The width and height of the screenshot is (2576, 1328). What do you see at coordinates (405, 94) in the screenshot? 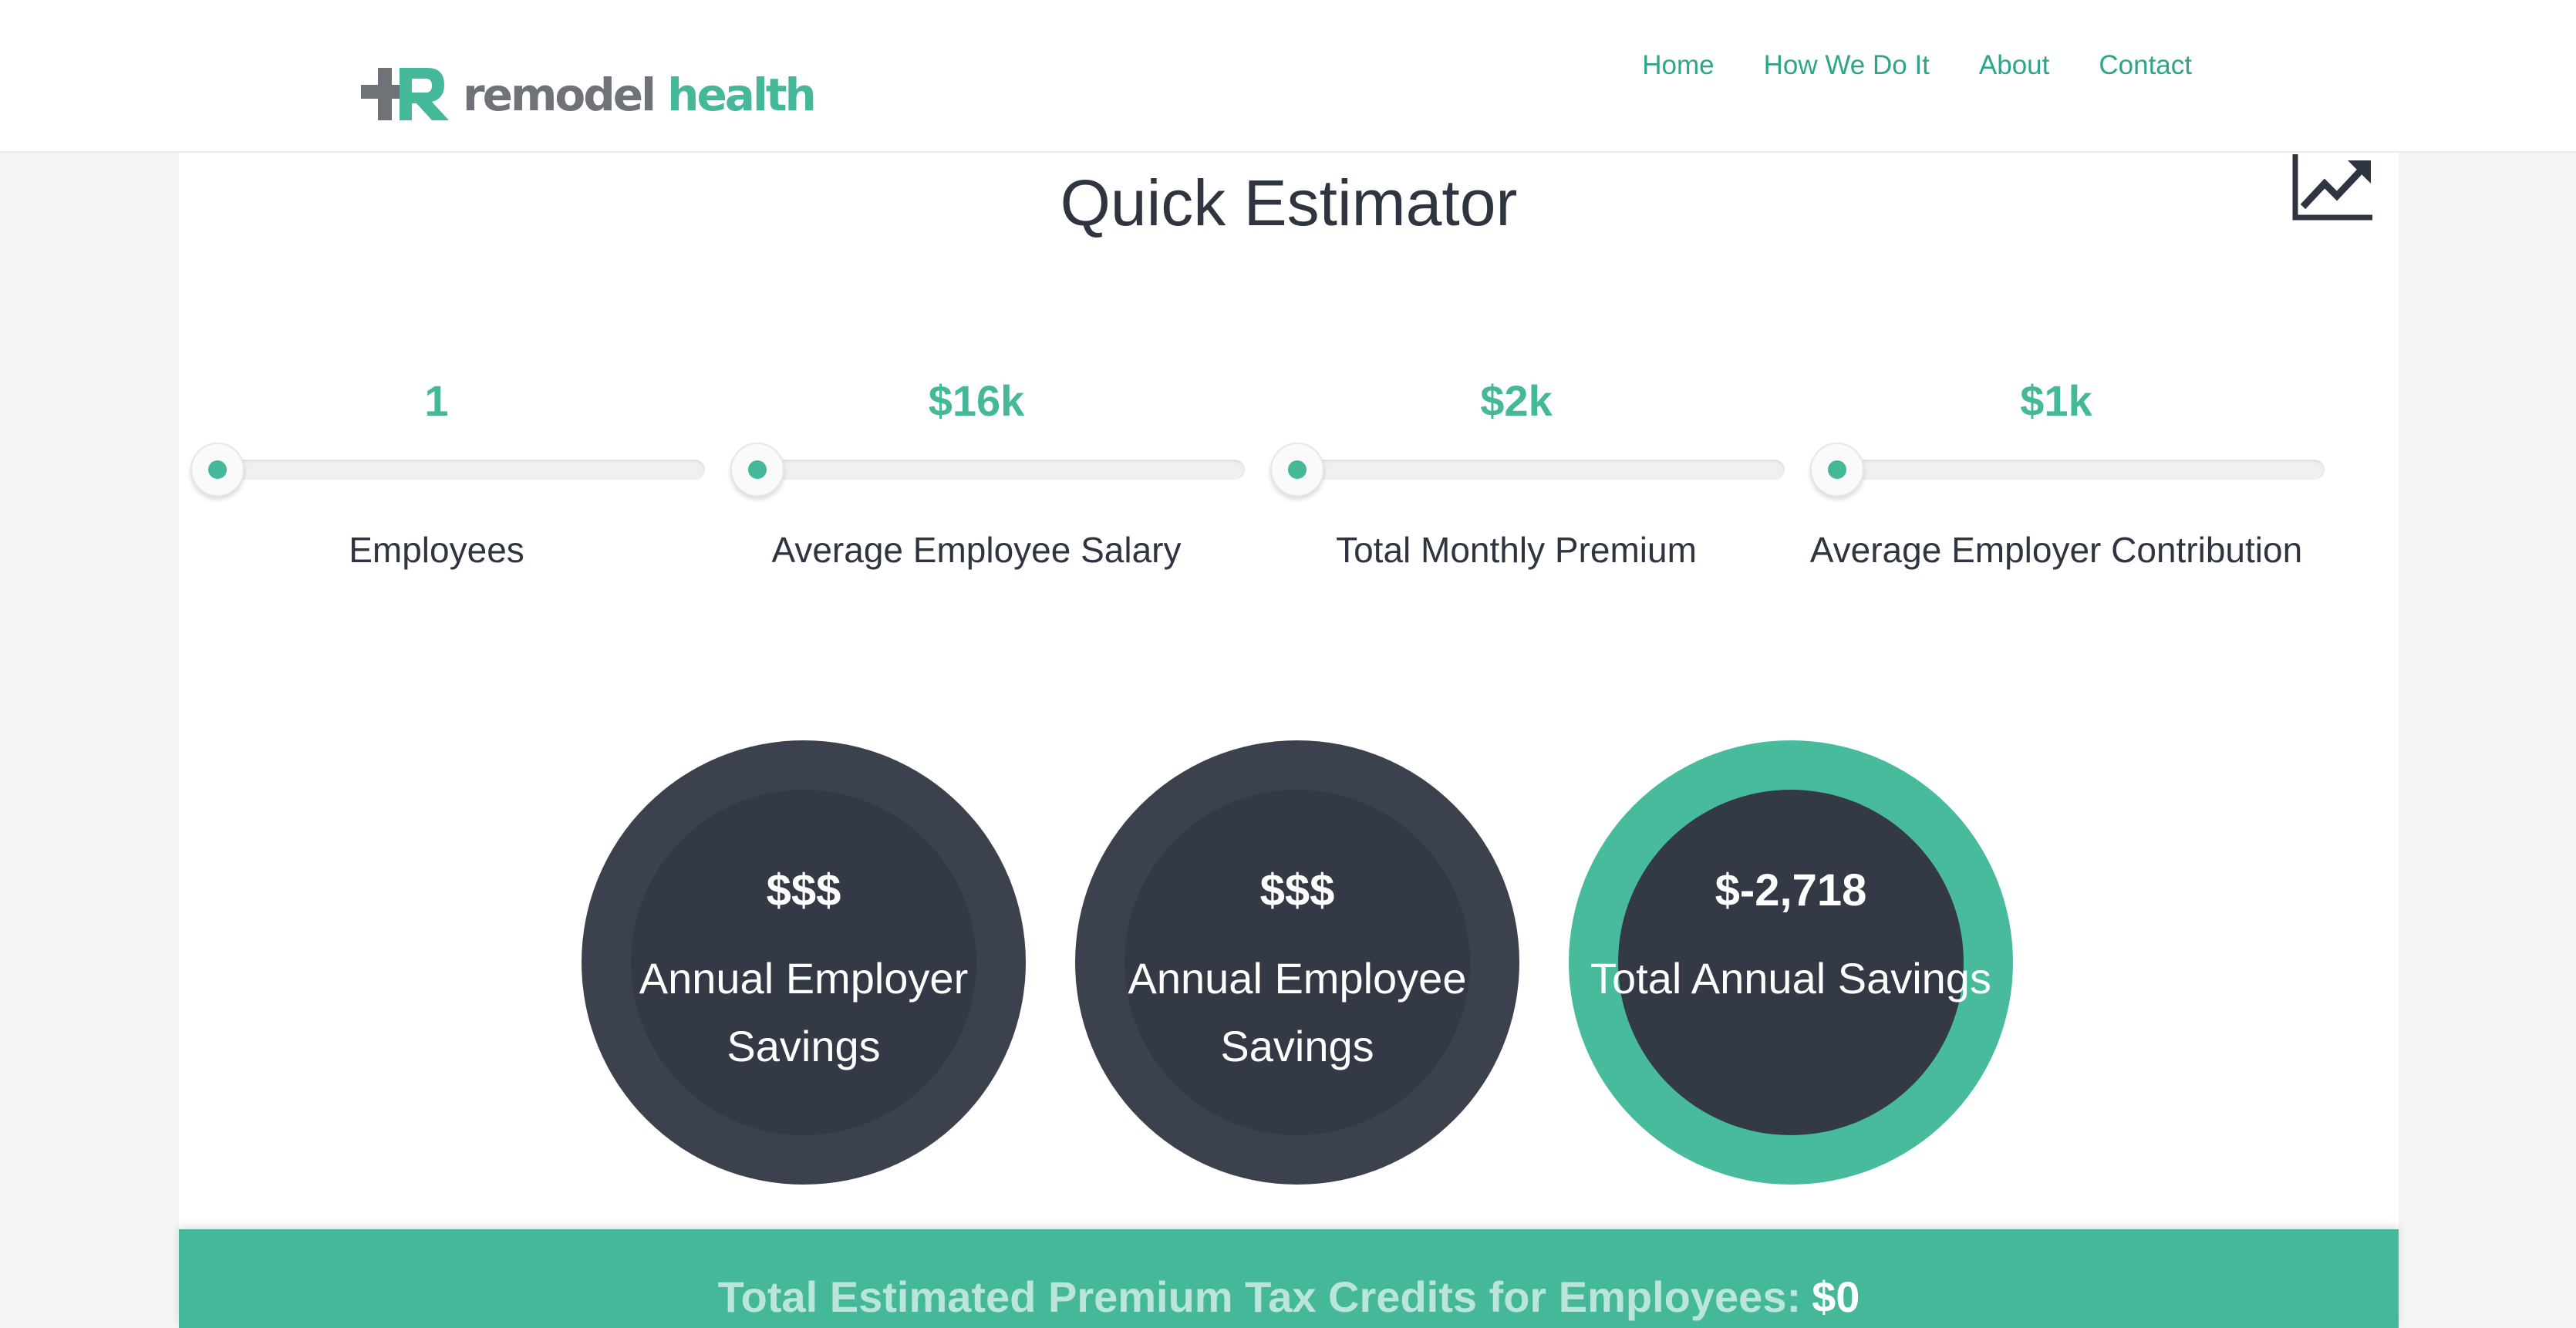
I see `plus-r-logo-icon` at bounding box center [405, 94].